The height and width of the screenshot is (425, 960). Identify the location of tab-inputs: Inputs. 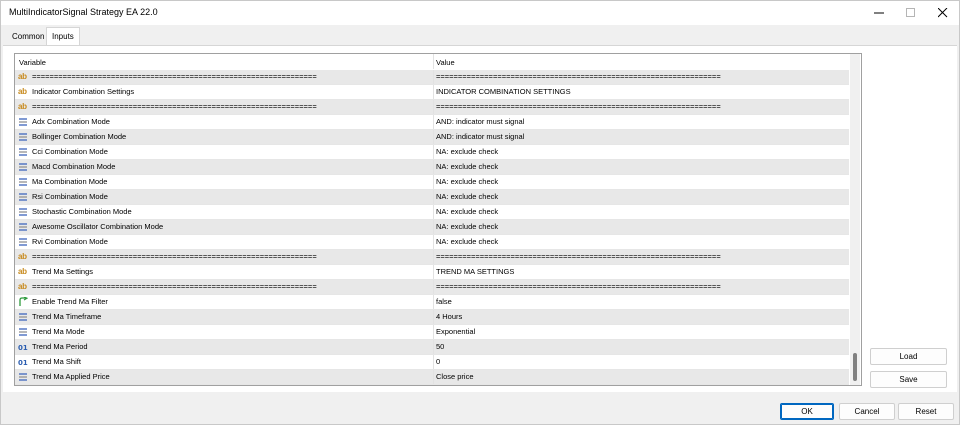
(63, 36).